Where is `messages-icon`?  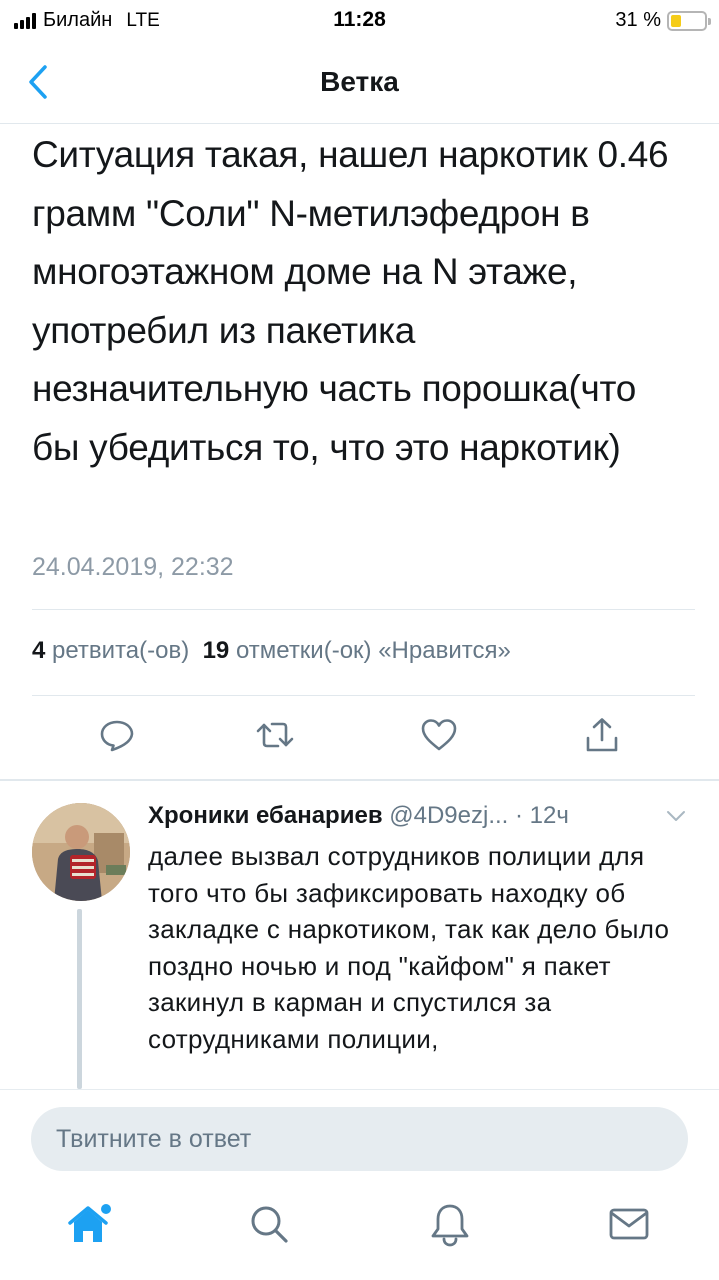
messages-icon is located at coordinates (629, 1224).